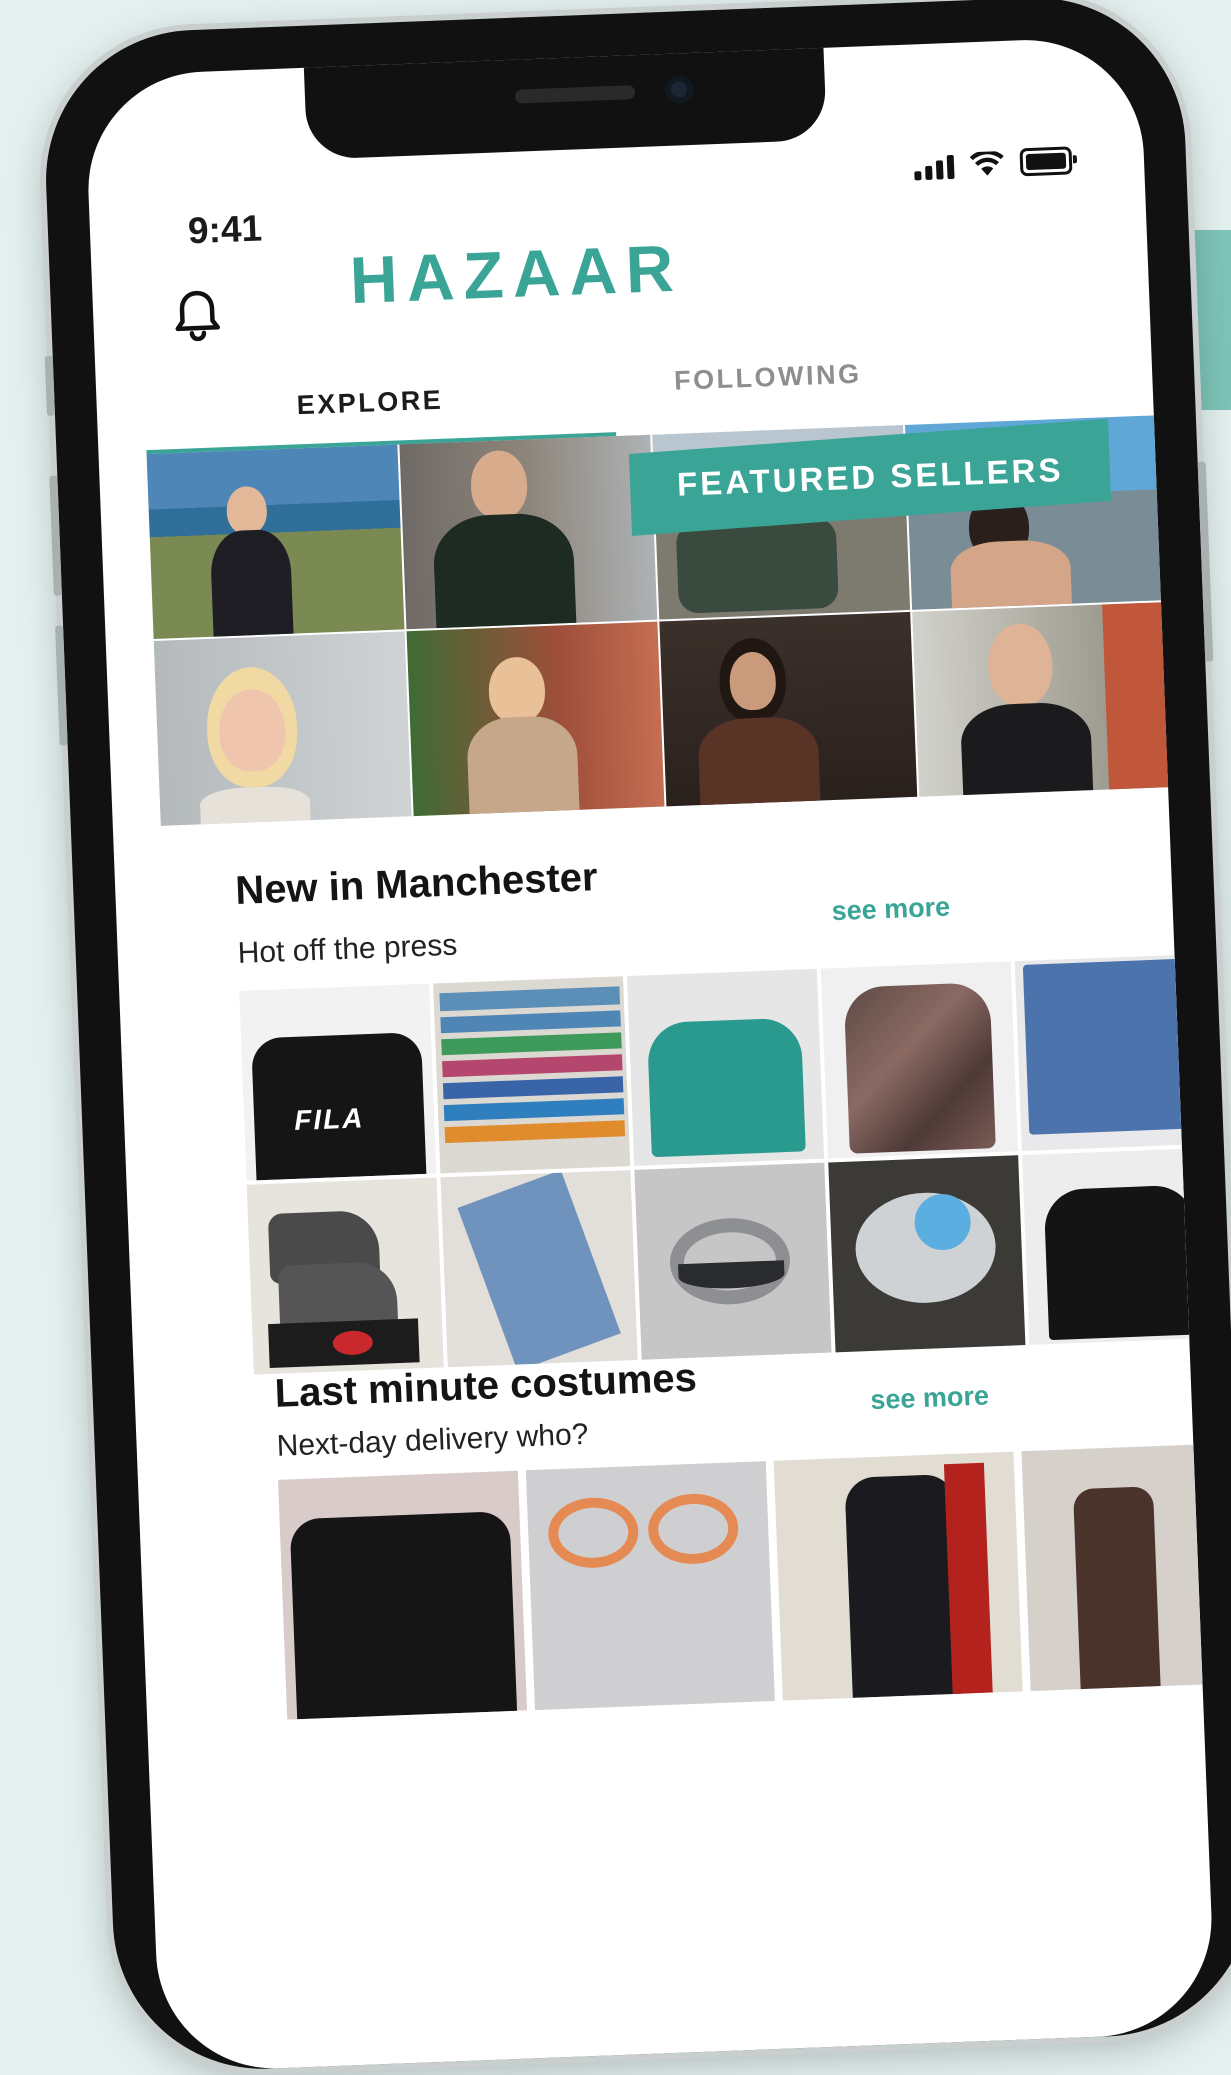  Describe the element at coordinates (416, 884) in the screenshot. I see `section-title-new-in-manchester: New in Manchester` at that location.